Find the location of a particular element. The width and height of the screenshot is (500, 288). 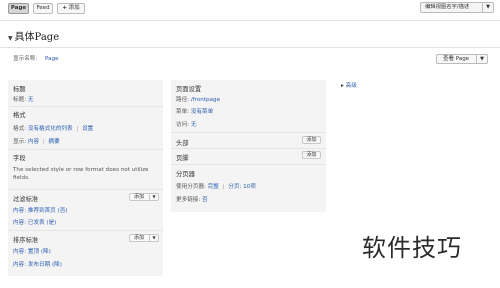

caret-right-icon: ▸ is located at coordinates (342, 86).